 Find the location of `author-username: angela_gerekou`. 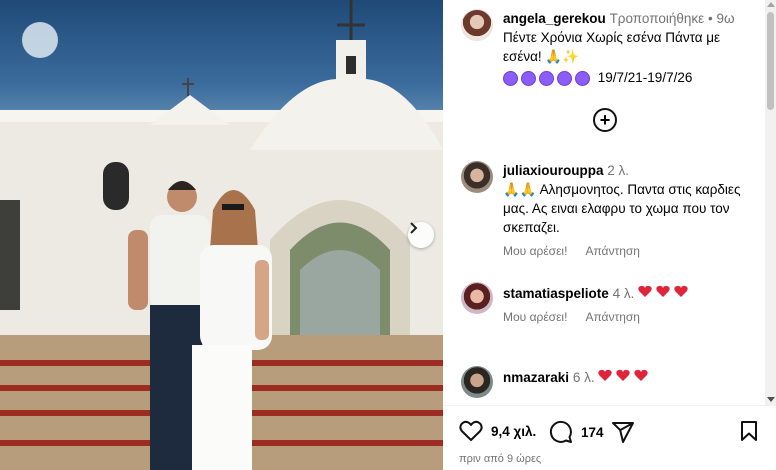

author-username: angela_gerekou is located at coordinates (554, 18).